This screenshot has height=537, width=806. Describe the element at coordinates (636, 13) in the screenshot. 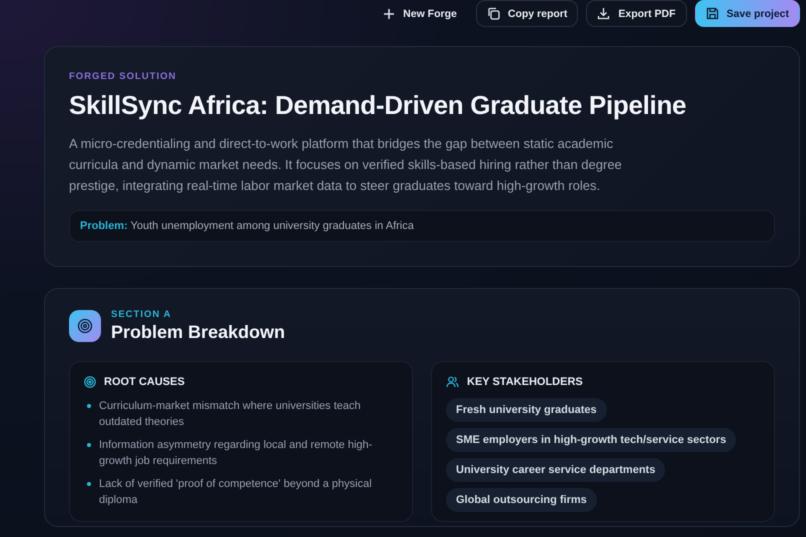

I see `toolbar-button: Export PDF` at that location.